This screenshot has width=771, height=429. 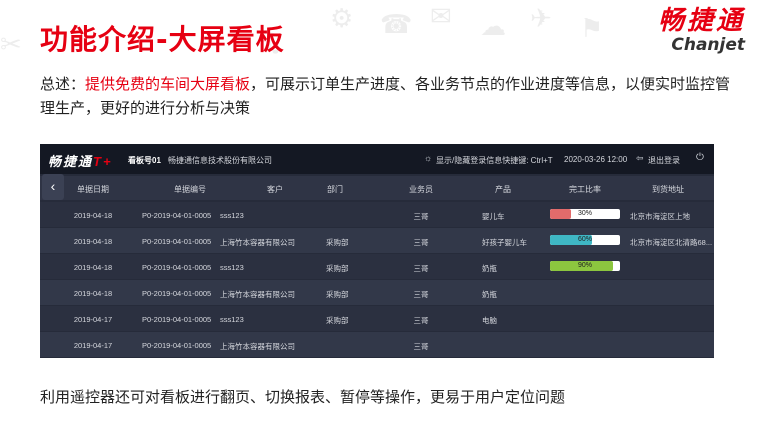 I want to click on column-header: 客户, so click(x=275, y=189).